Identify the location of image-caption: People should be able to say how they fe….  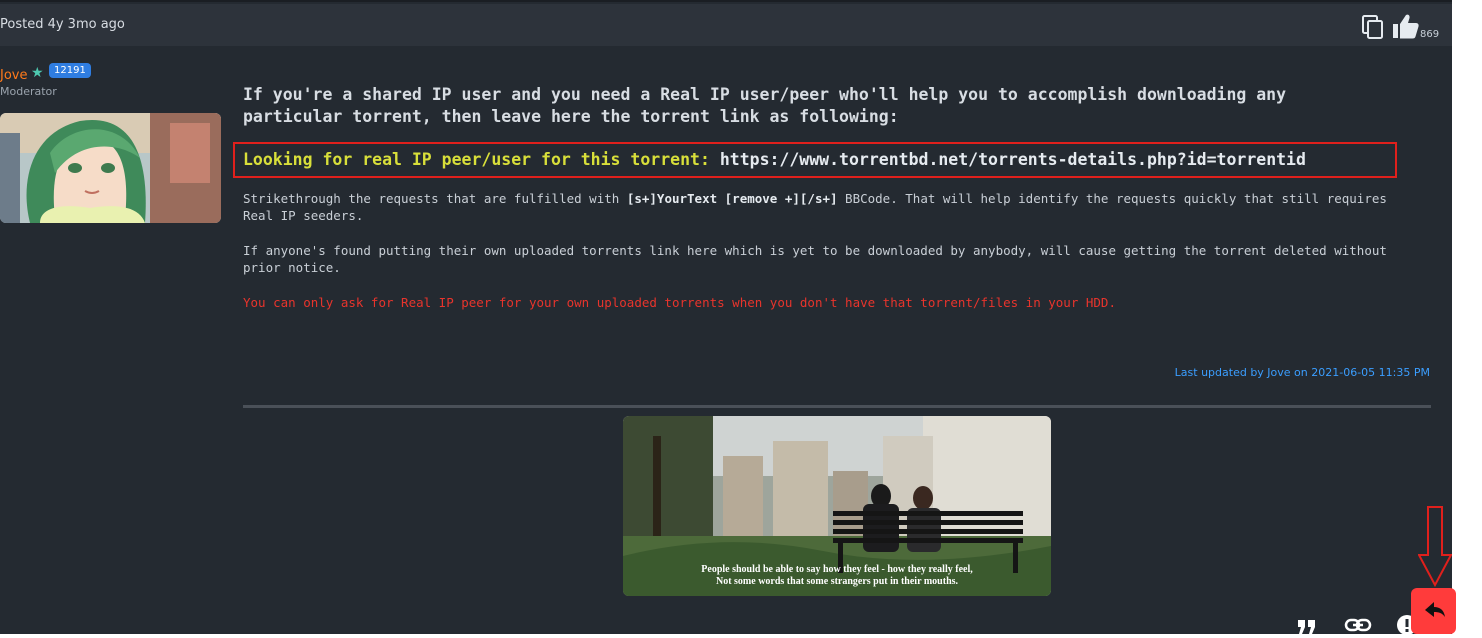
(837, 575).